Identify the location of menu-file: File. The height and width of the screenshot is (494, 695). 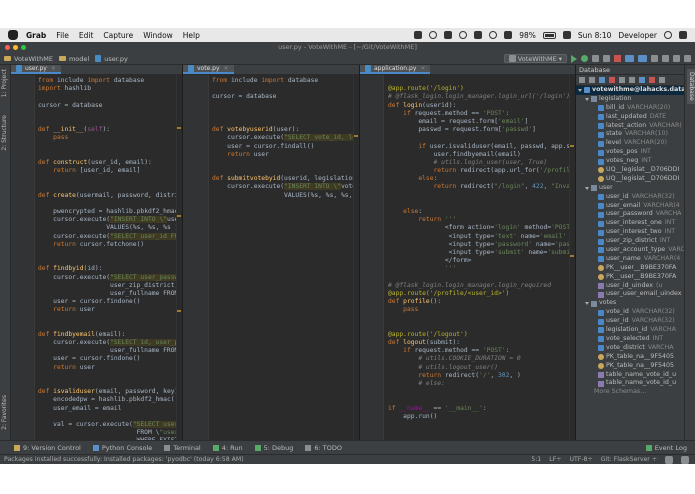
(62, 35).